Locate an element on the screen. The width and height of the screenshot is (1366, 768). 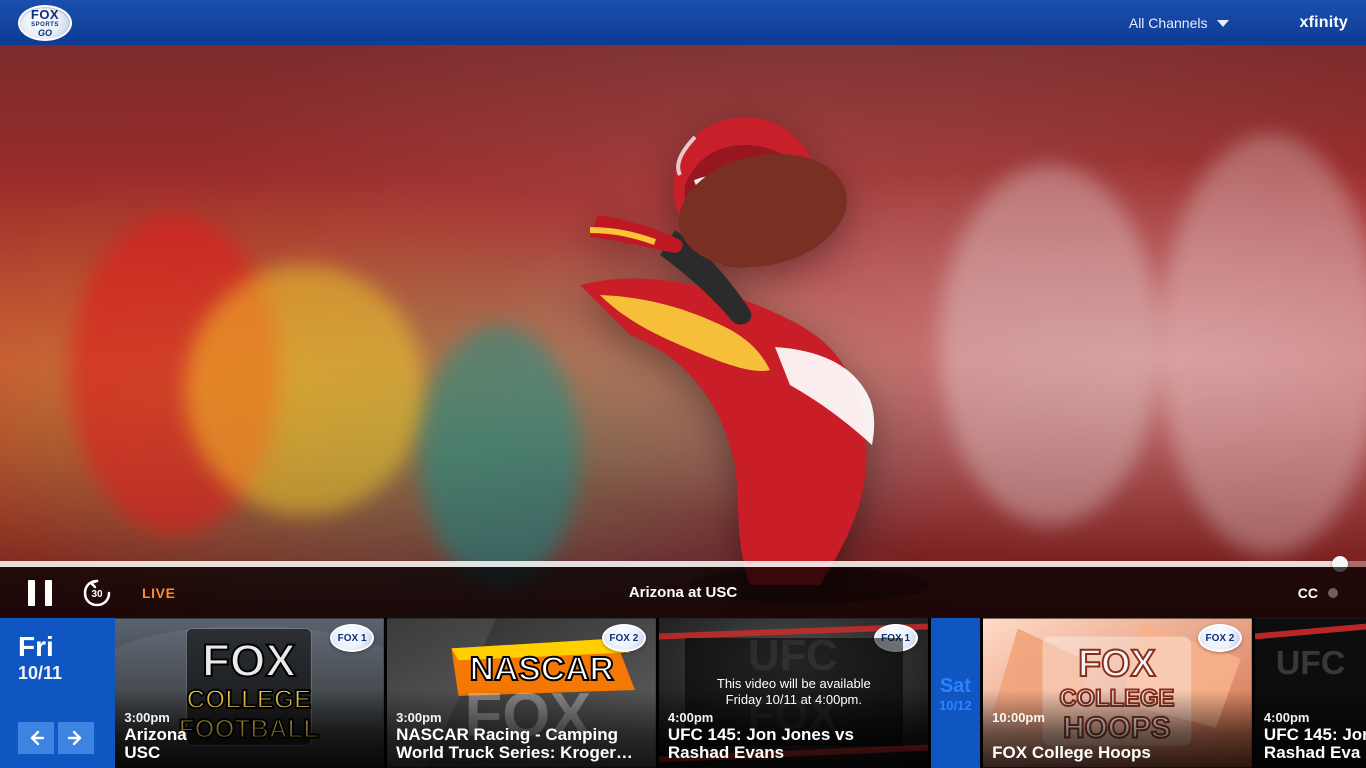
tile-title-line-1: FOX College Hoops is located at coordinates (1071, 752).